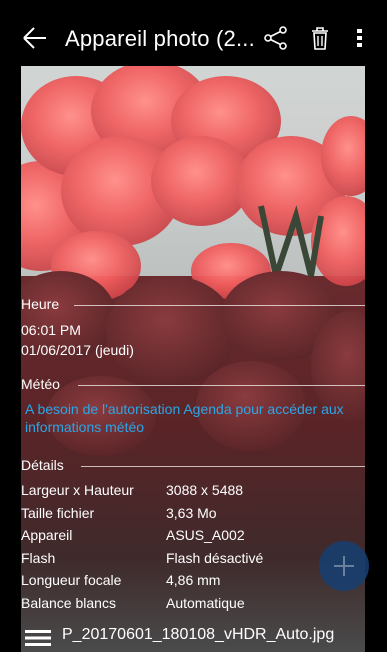 This screenshot has width=387, height=652. I want to click on trash-icon, so click(320, 38).